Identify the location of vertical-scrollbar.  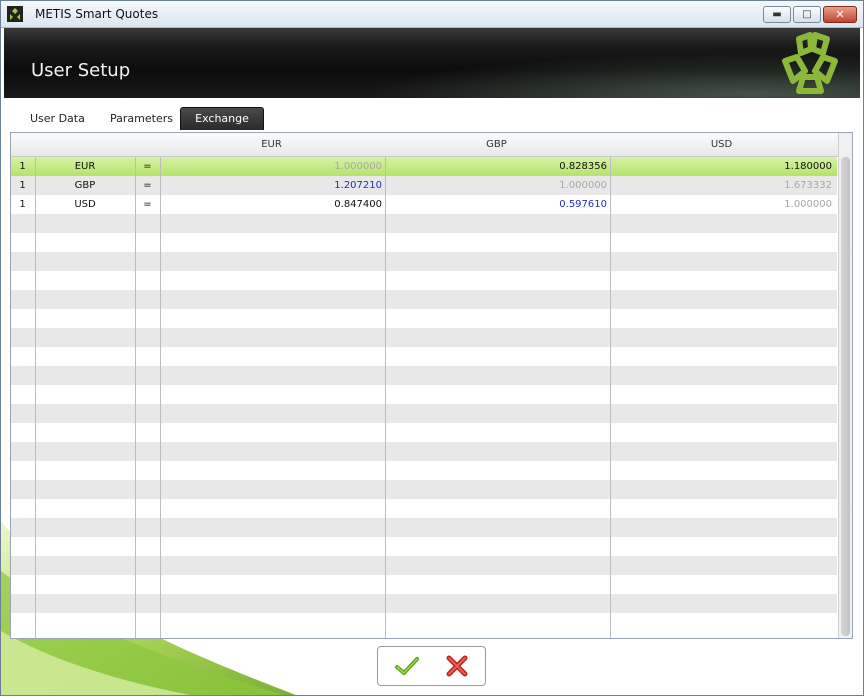
(845, 385).